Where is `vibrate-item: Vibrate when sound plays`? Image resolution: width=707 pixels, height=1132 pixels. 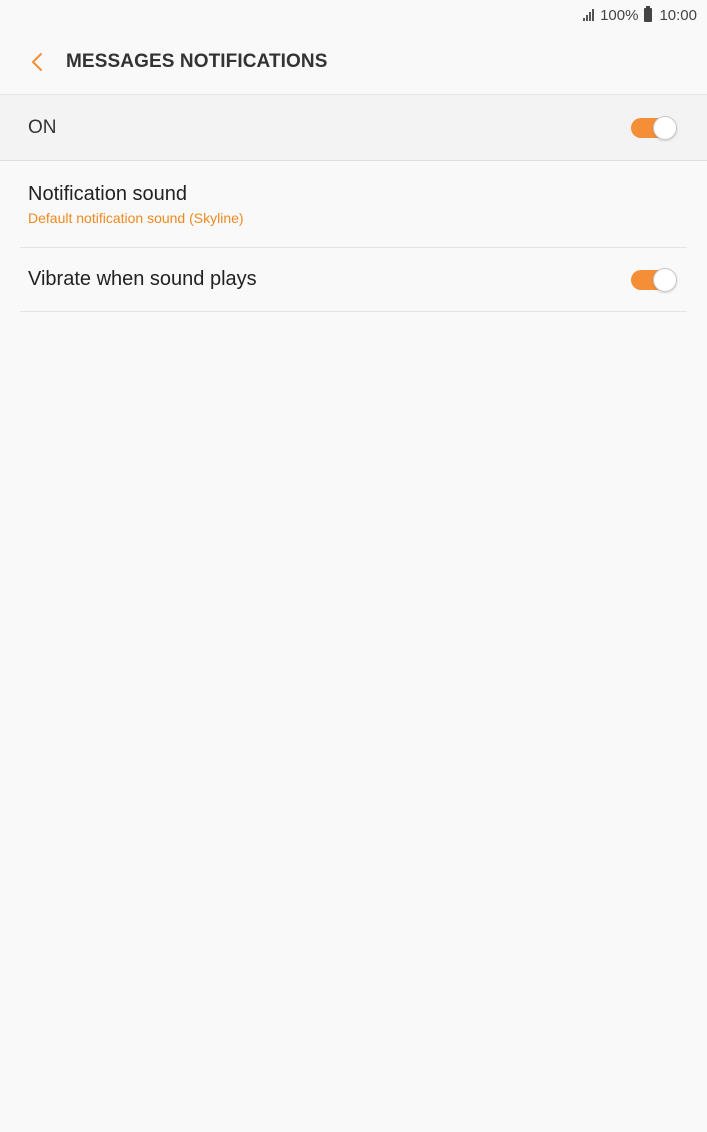
vibrate-item: Vibrate when sound plays is located at coordinates (353, 280).